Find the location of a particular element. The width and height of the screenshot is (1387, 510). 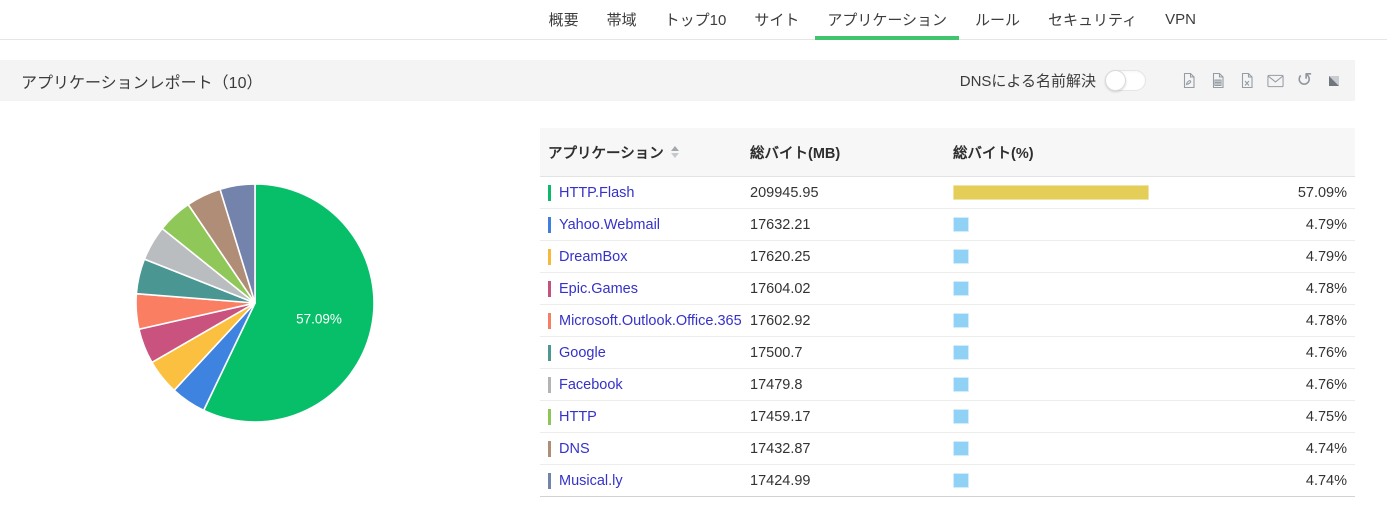

table-row: HTTP.Flash 209945.95 57.09% is located at coordinates (947, 193).